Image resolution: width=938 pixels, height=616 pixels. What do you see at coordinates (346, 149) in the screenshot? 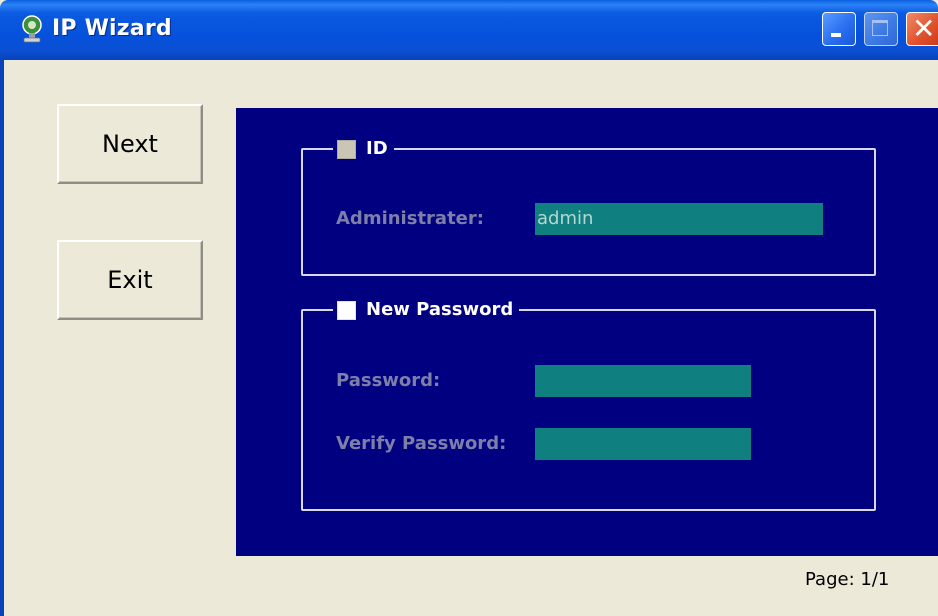
I see `id-checkbox` at bounding box center [346, 149].